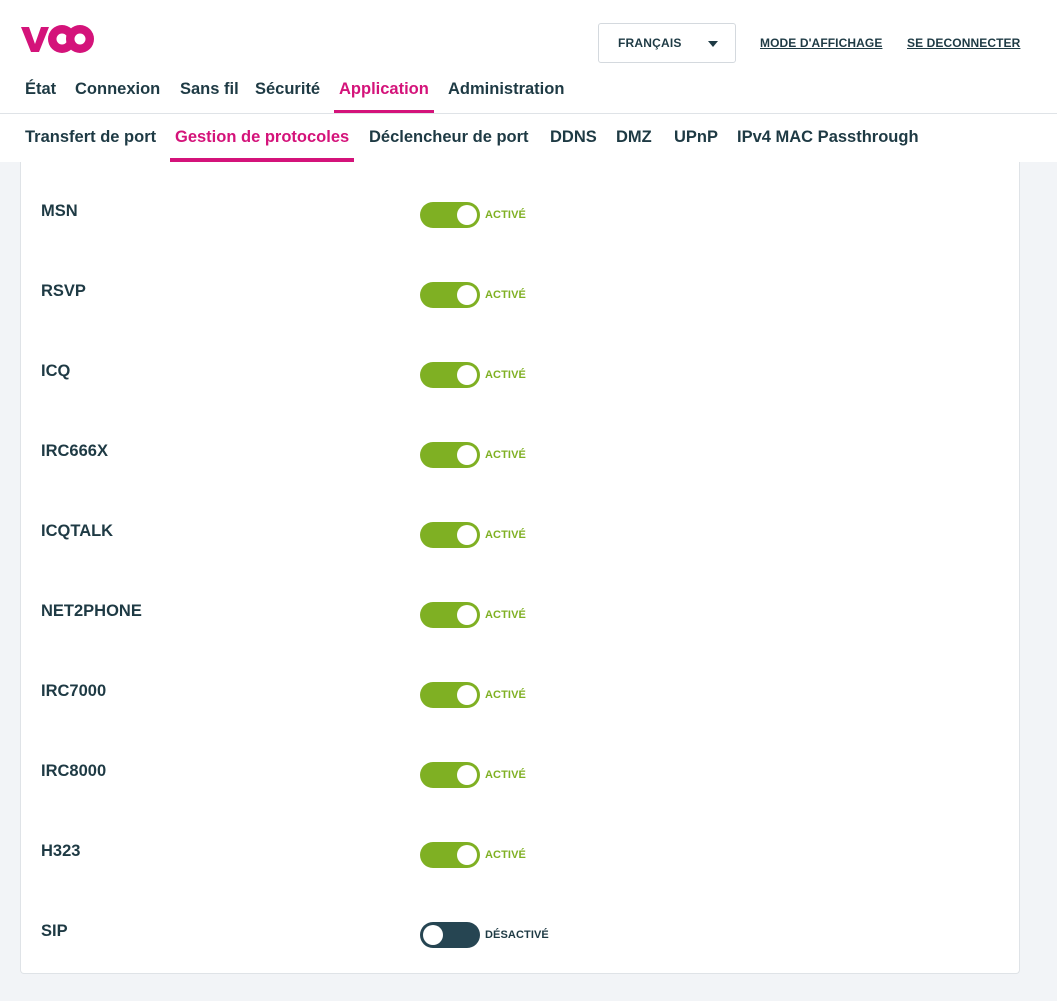  Describe the element at coordinates (517, 935) in the screenshot. I see `protocol-state-label: DÉSACTIVÉ` at that location.